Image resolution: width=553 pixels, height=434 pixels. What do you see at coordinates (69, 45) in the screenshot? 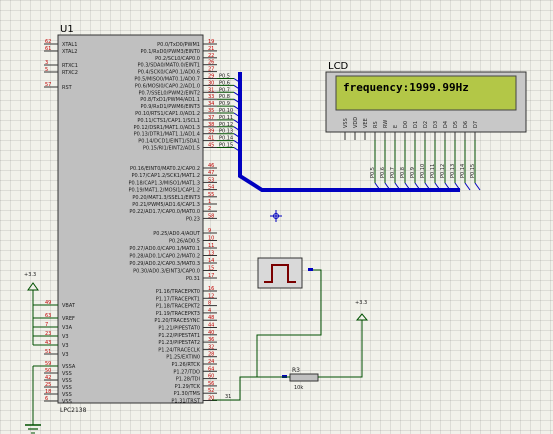
I see `svg-text: XTAL1` at bounding box center [69, 45].